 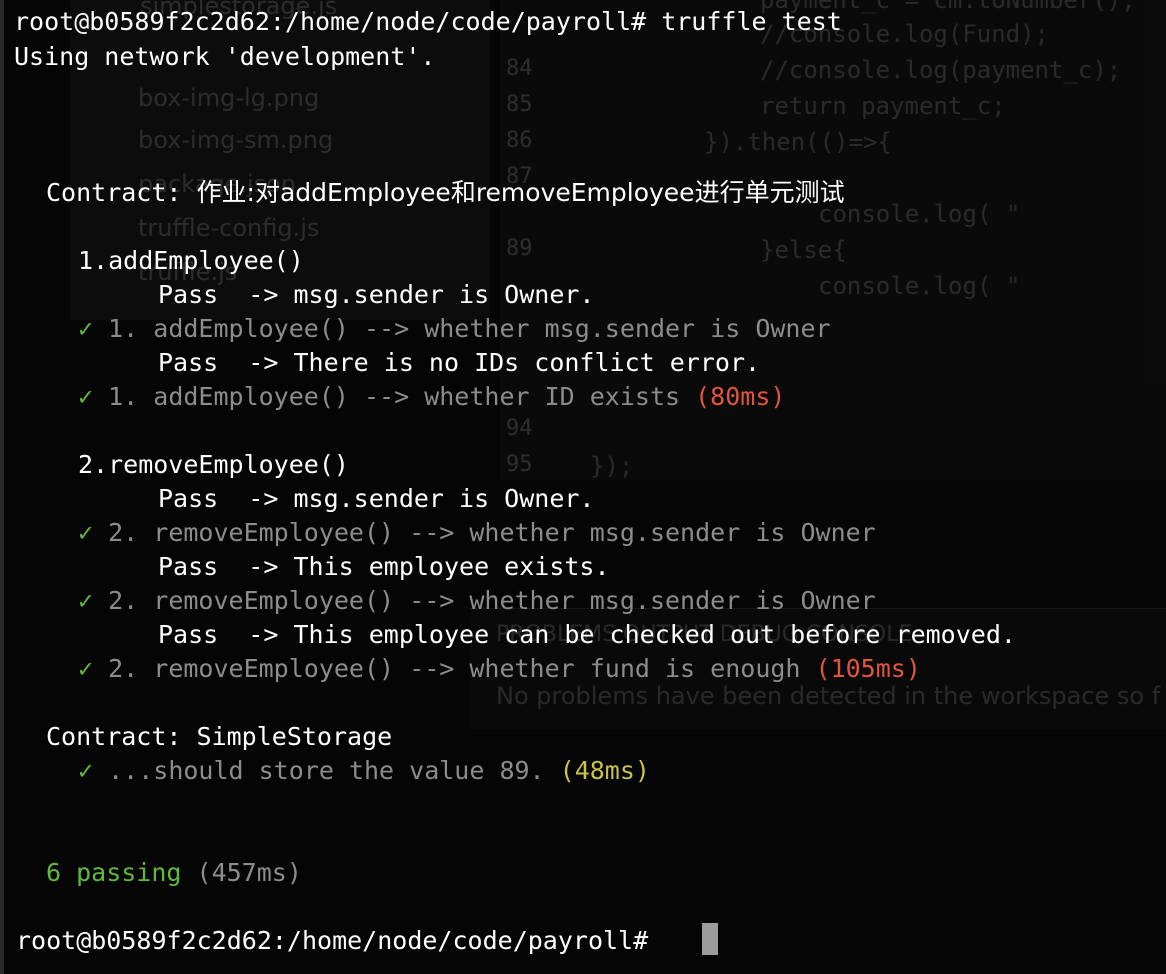 I want to click on section-heading: 1.addEmployee(), so click(x=191, y=260).